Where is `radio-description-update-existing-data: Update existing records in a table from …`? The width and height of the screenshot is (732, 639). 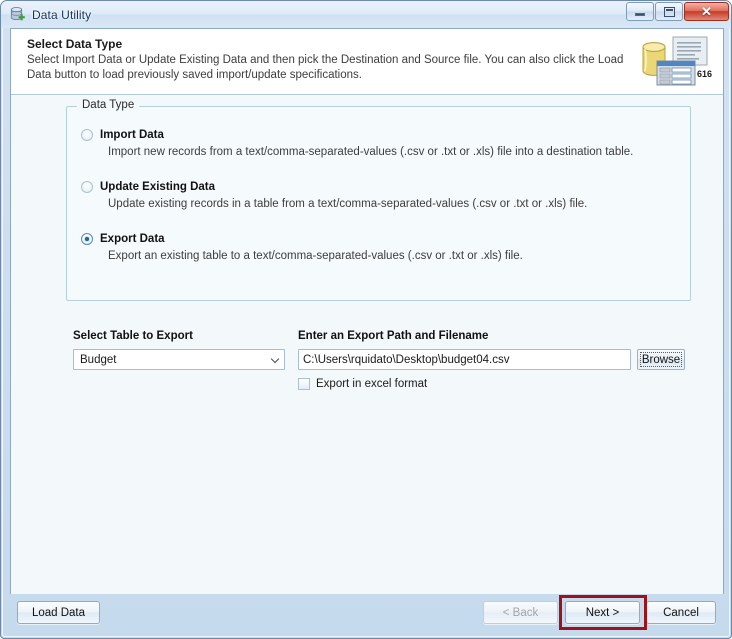
radio-description-update-existing-data: Update existing records in a table from … is located at coordinates (348, 204).